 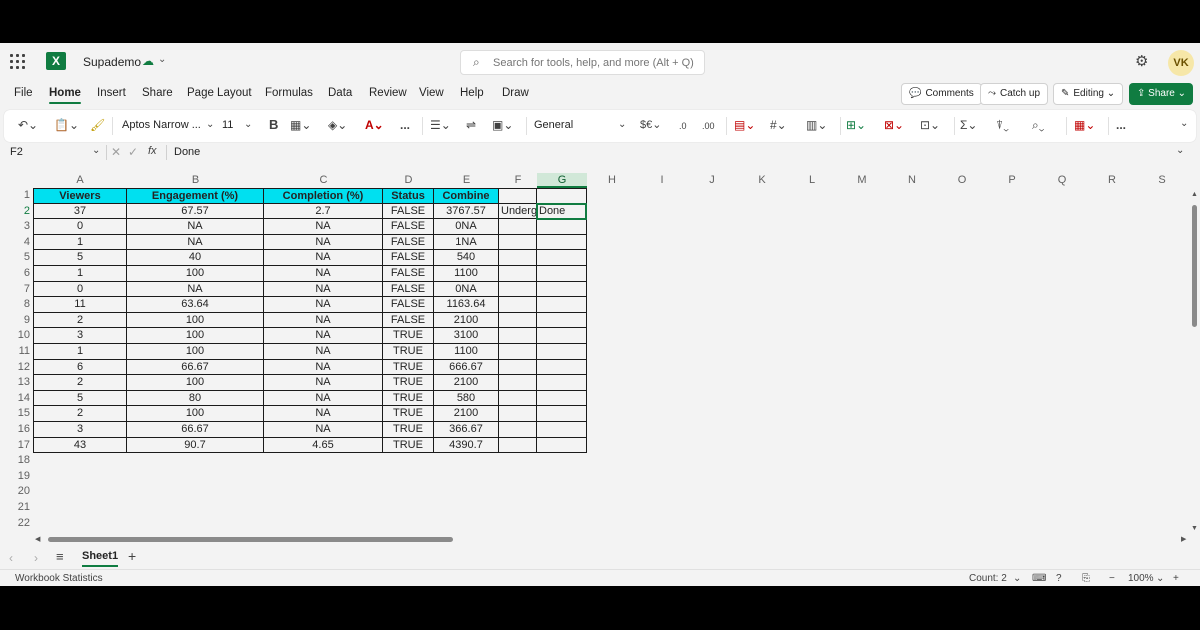 What do you see at coordinates (862, 180) in the screenshot?
I see `column-header: M` at bounding box center [862, 180].